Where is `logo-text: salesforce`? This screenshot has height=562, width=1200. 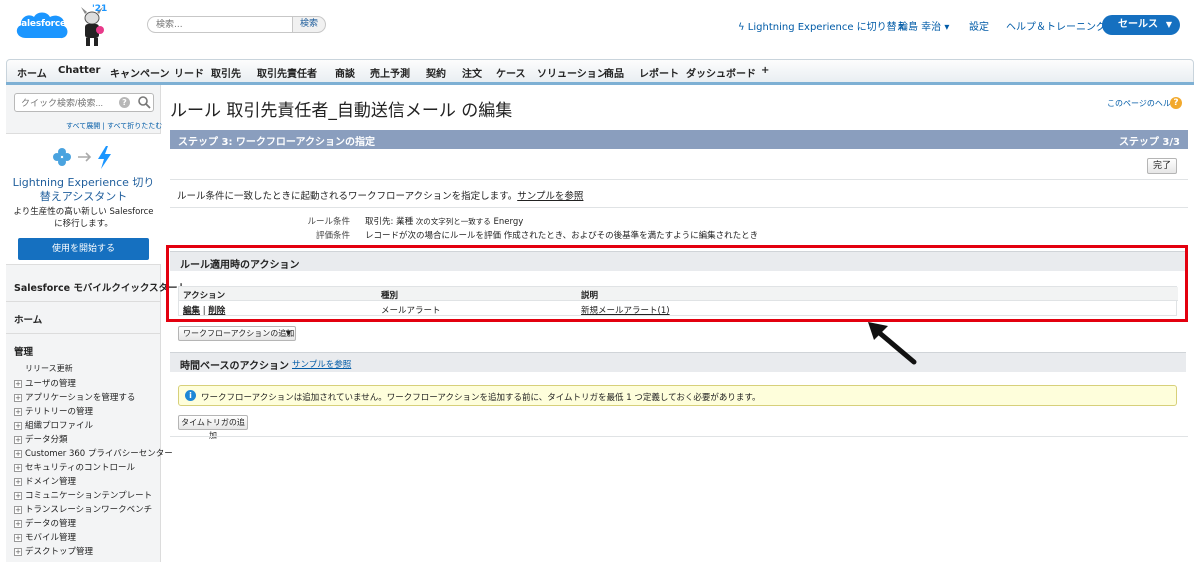 logo-text: salesforce is located at coordinates (41, 24).